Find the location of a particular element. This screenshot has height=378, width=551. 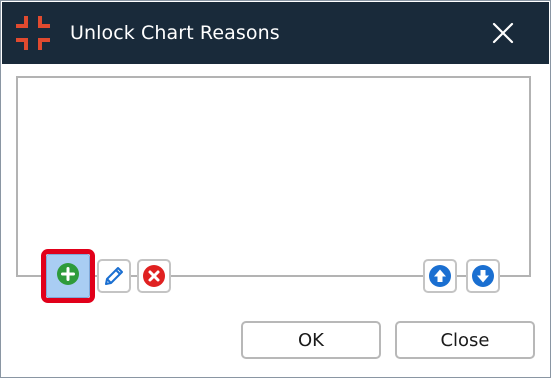

arrow-down-circle-icon is located at coordinates (483, 276).